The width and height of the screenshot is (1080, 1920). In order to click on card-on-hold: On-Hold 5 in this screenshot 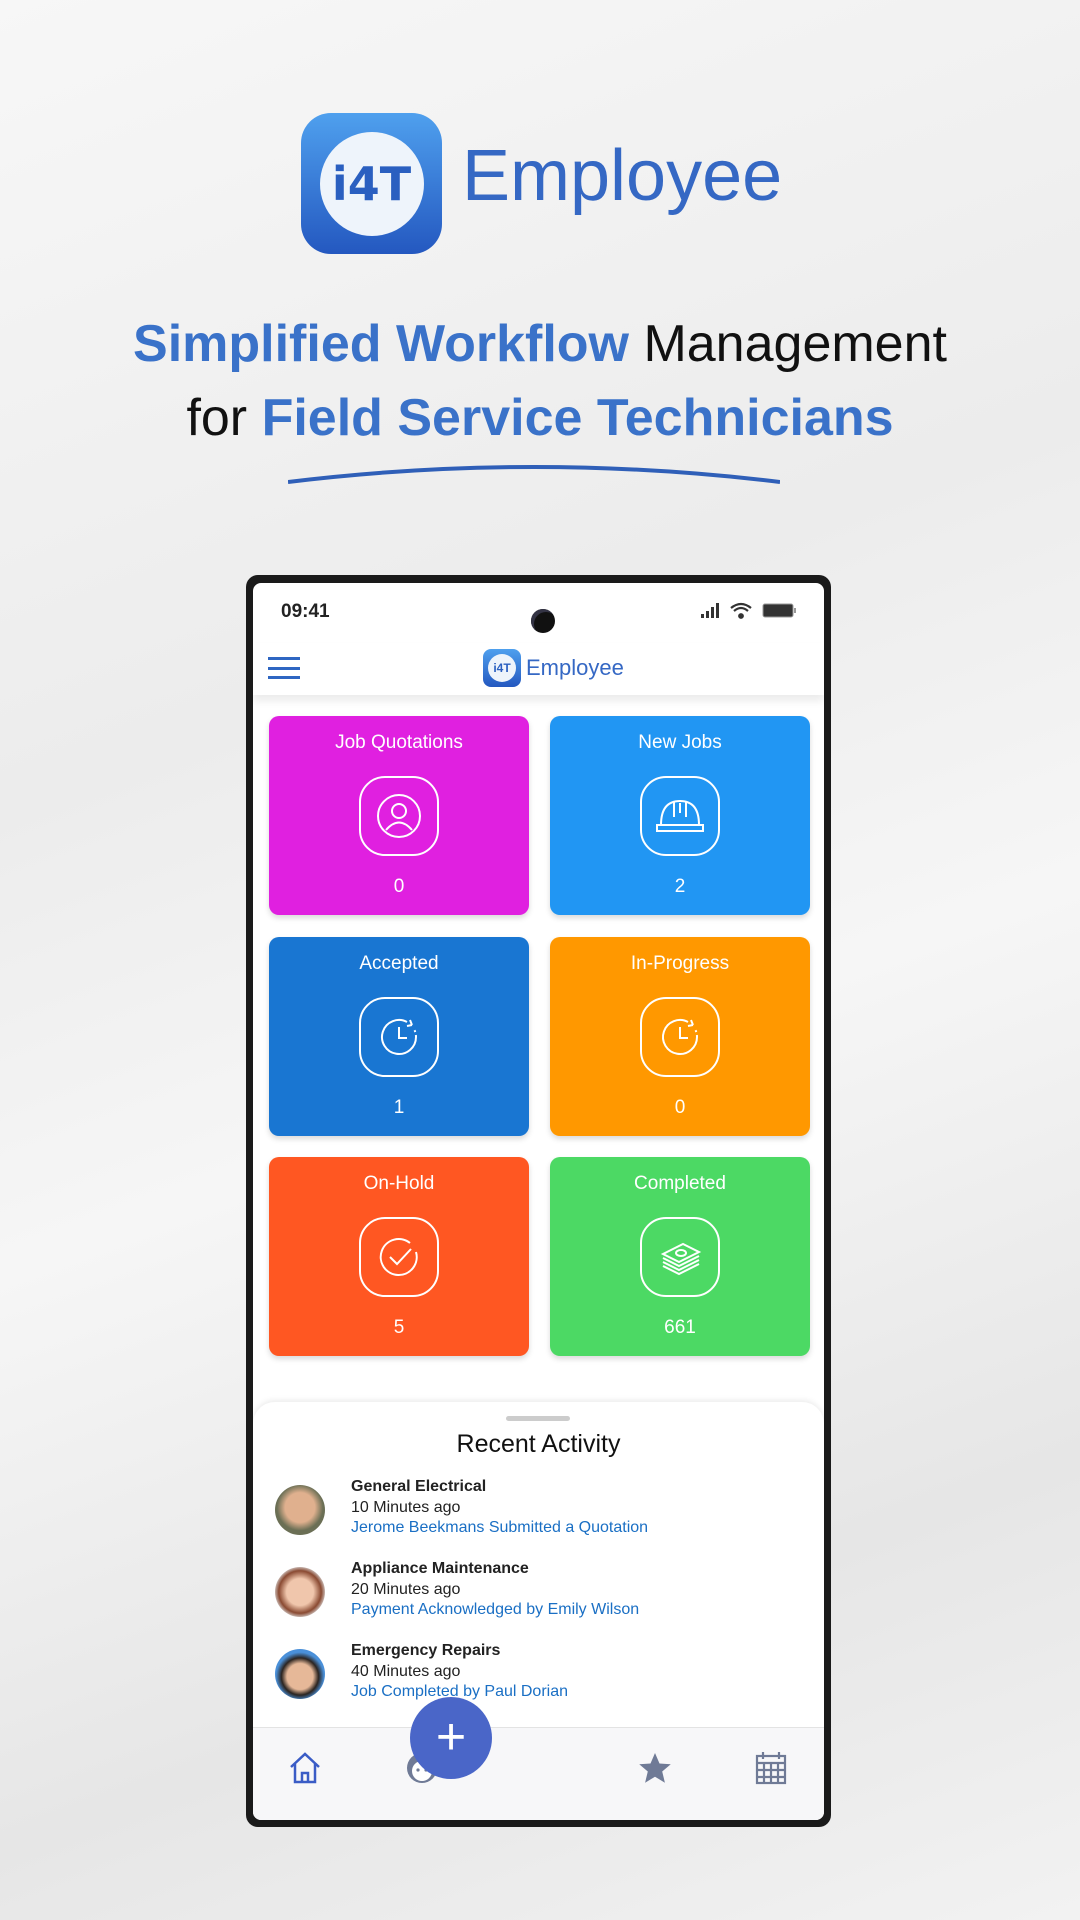, I will do `click(399, 1256)`.